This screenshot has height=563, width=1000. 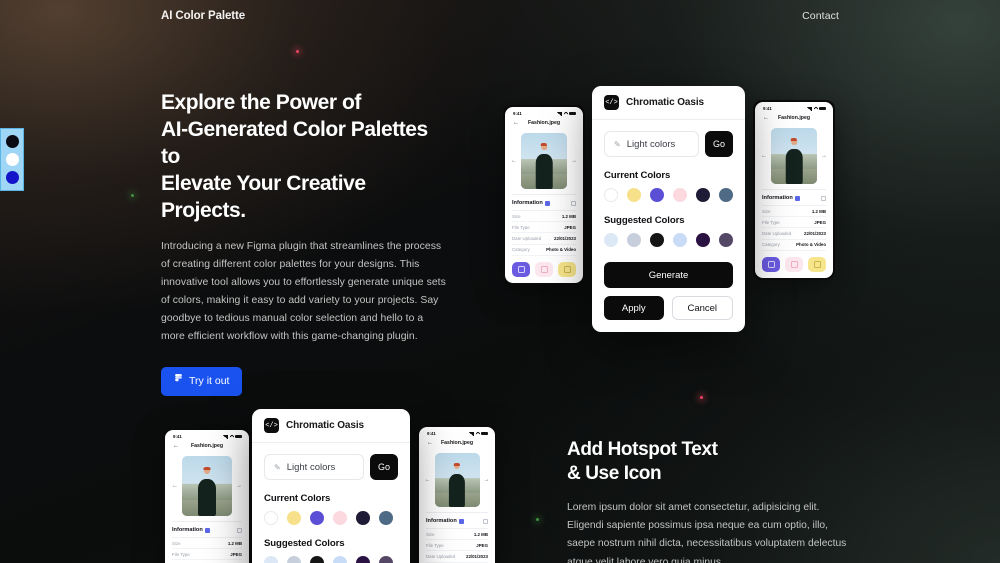 I want to click on edge-palette-widget, so click(x=12, y=159).